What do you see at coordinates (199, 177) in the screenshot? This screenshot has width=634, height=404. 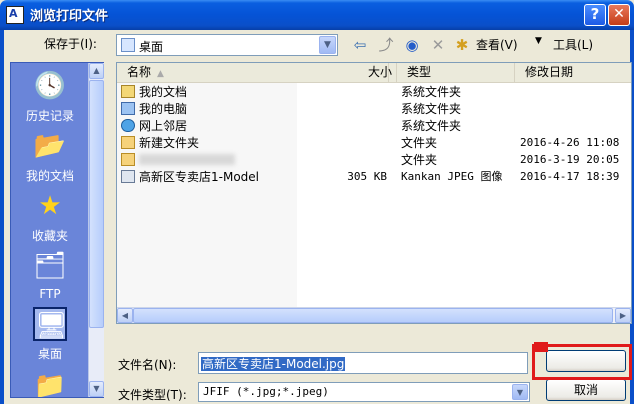 I see `file-name: 高新区专卖店1-Model` at bounding box center [199, 177].